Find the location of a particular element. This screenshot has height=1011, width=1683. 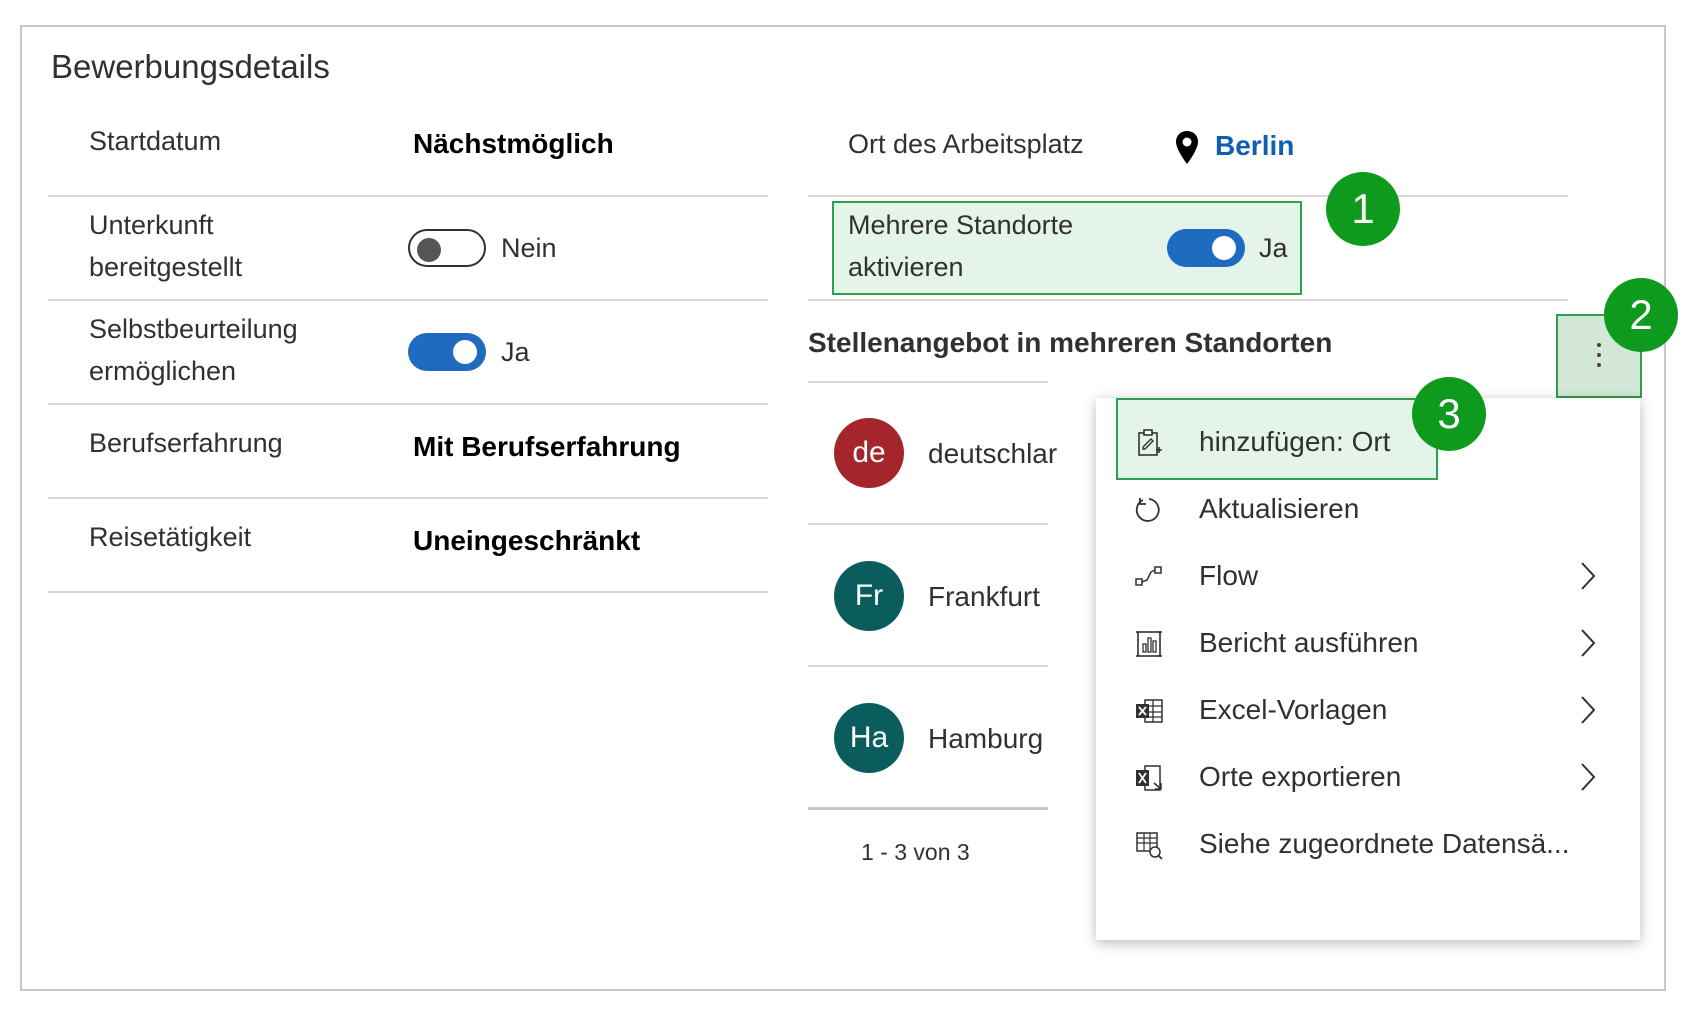

menu-item-label: Orte exportieren is located at coordinates (1300, 776).